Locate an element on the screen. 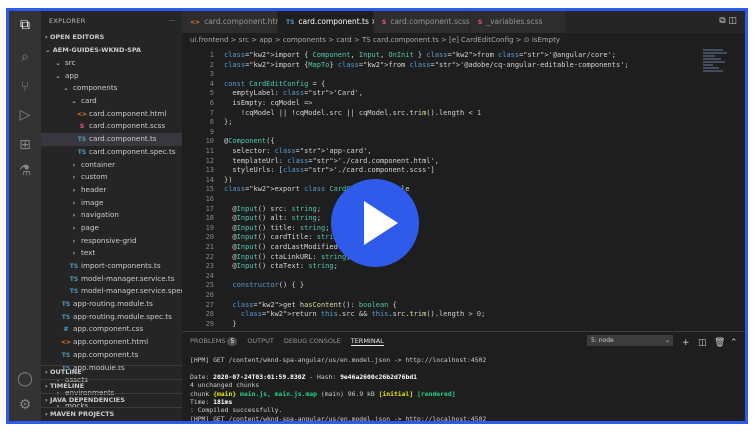  tree-item: TS card.component.spec.ts is located at coordinates (111, 152).